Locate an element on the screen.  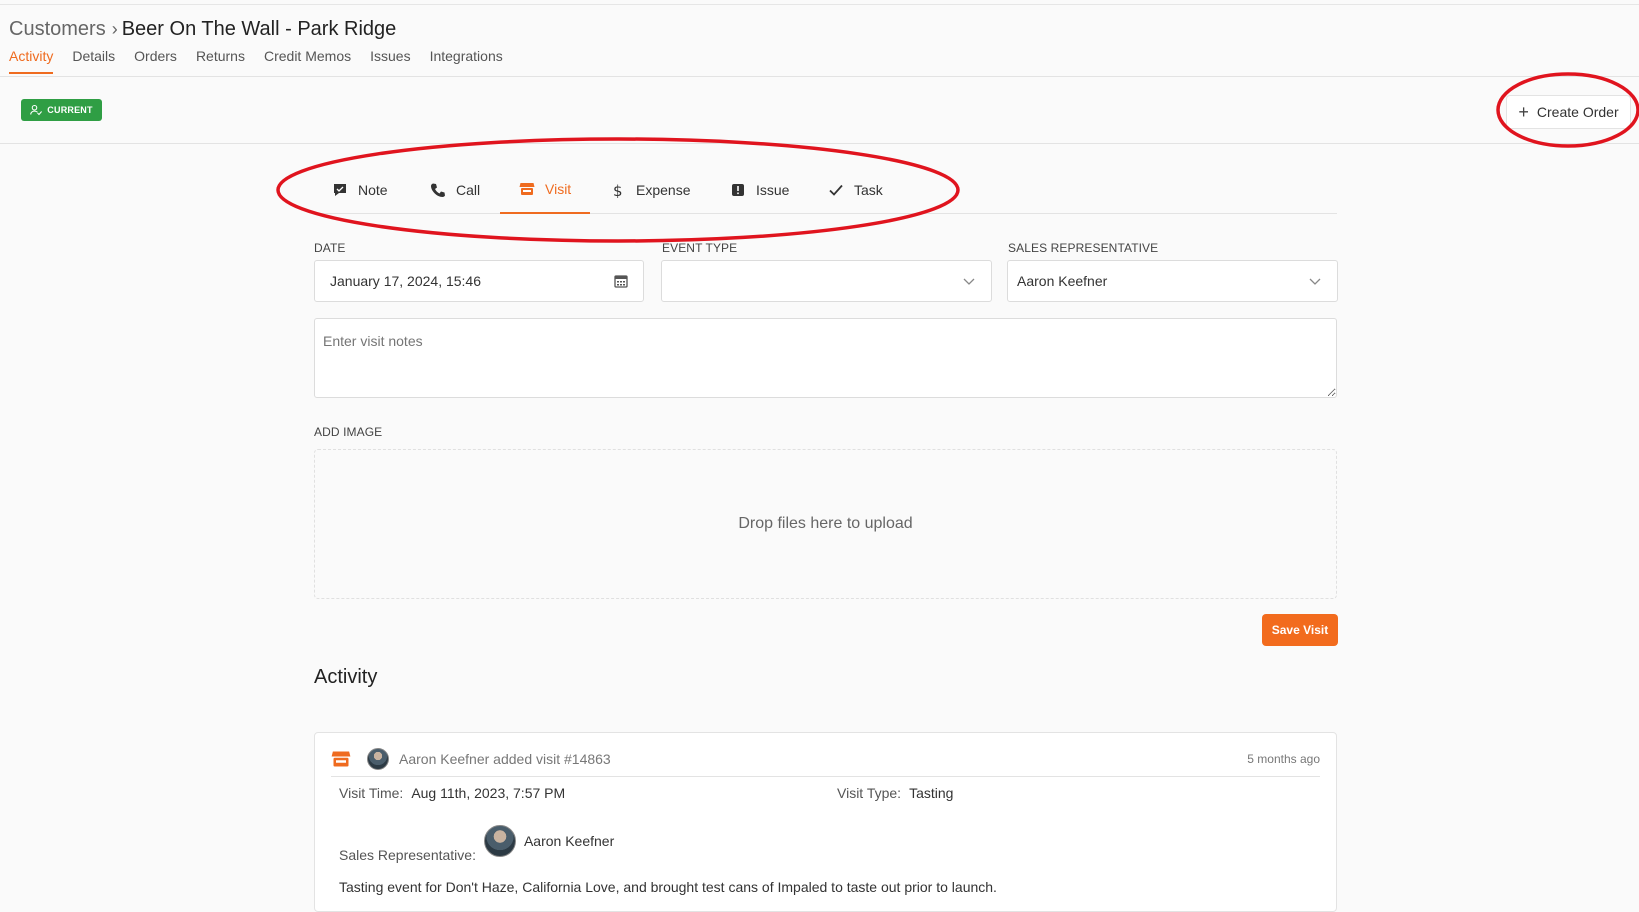
dollar-icon: $ is located at coordinates (618, 190).